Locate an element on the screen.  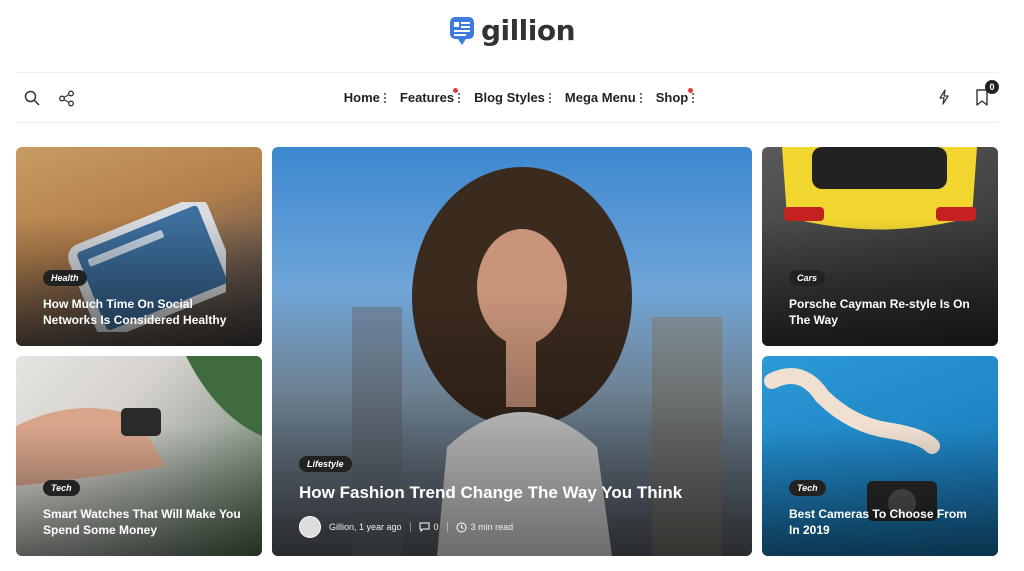
logo-icon is located at coordinates (461, 30).